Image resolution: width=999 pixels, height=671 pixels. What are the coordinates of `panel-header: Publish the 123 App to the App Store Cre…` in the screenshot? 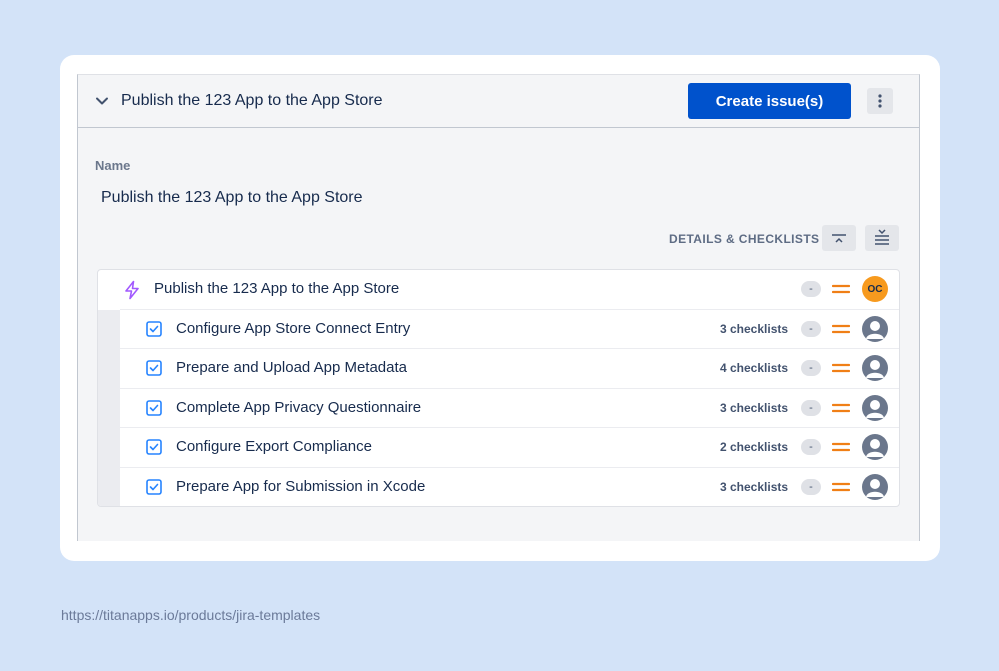 It's located at (498, 101).